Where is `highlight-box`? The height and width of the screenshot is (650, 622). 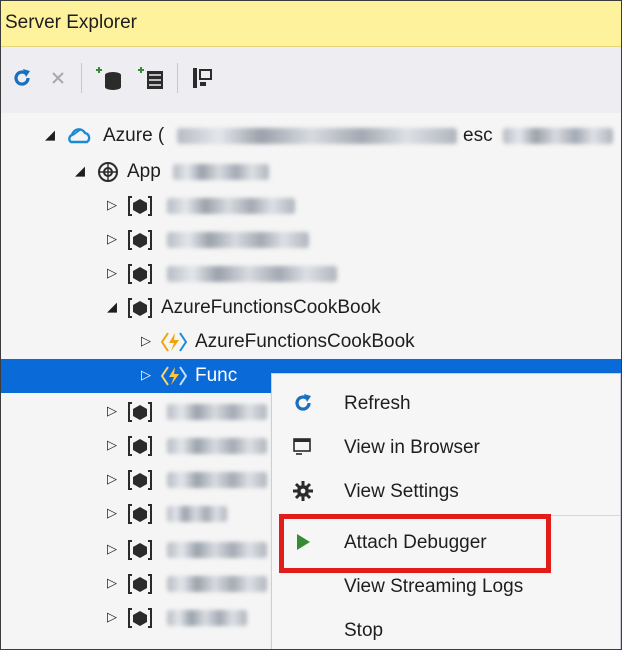 highlight-box is located at coordinates (415, 543).